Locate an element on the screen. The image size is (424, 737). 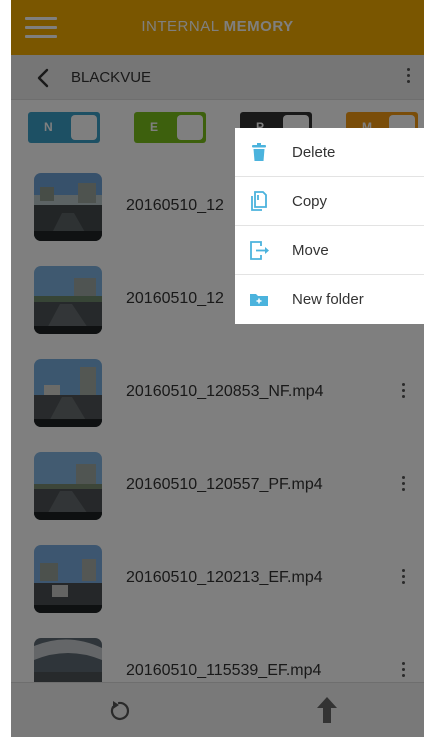
menu-item-label: New folder is located at coordinates (328, 299).